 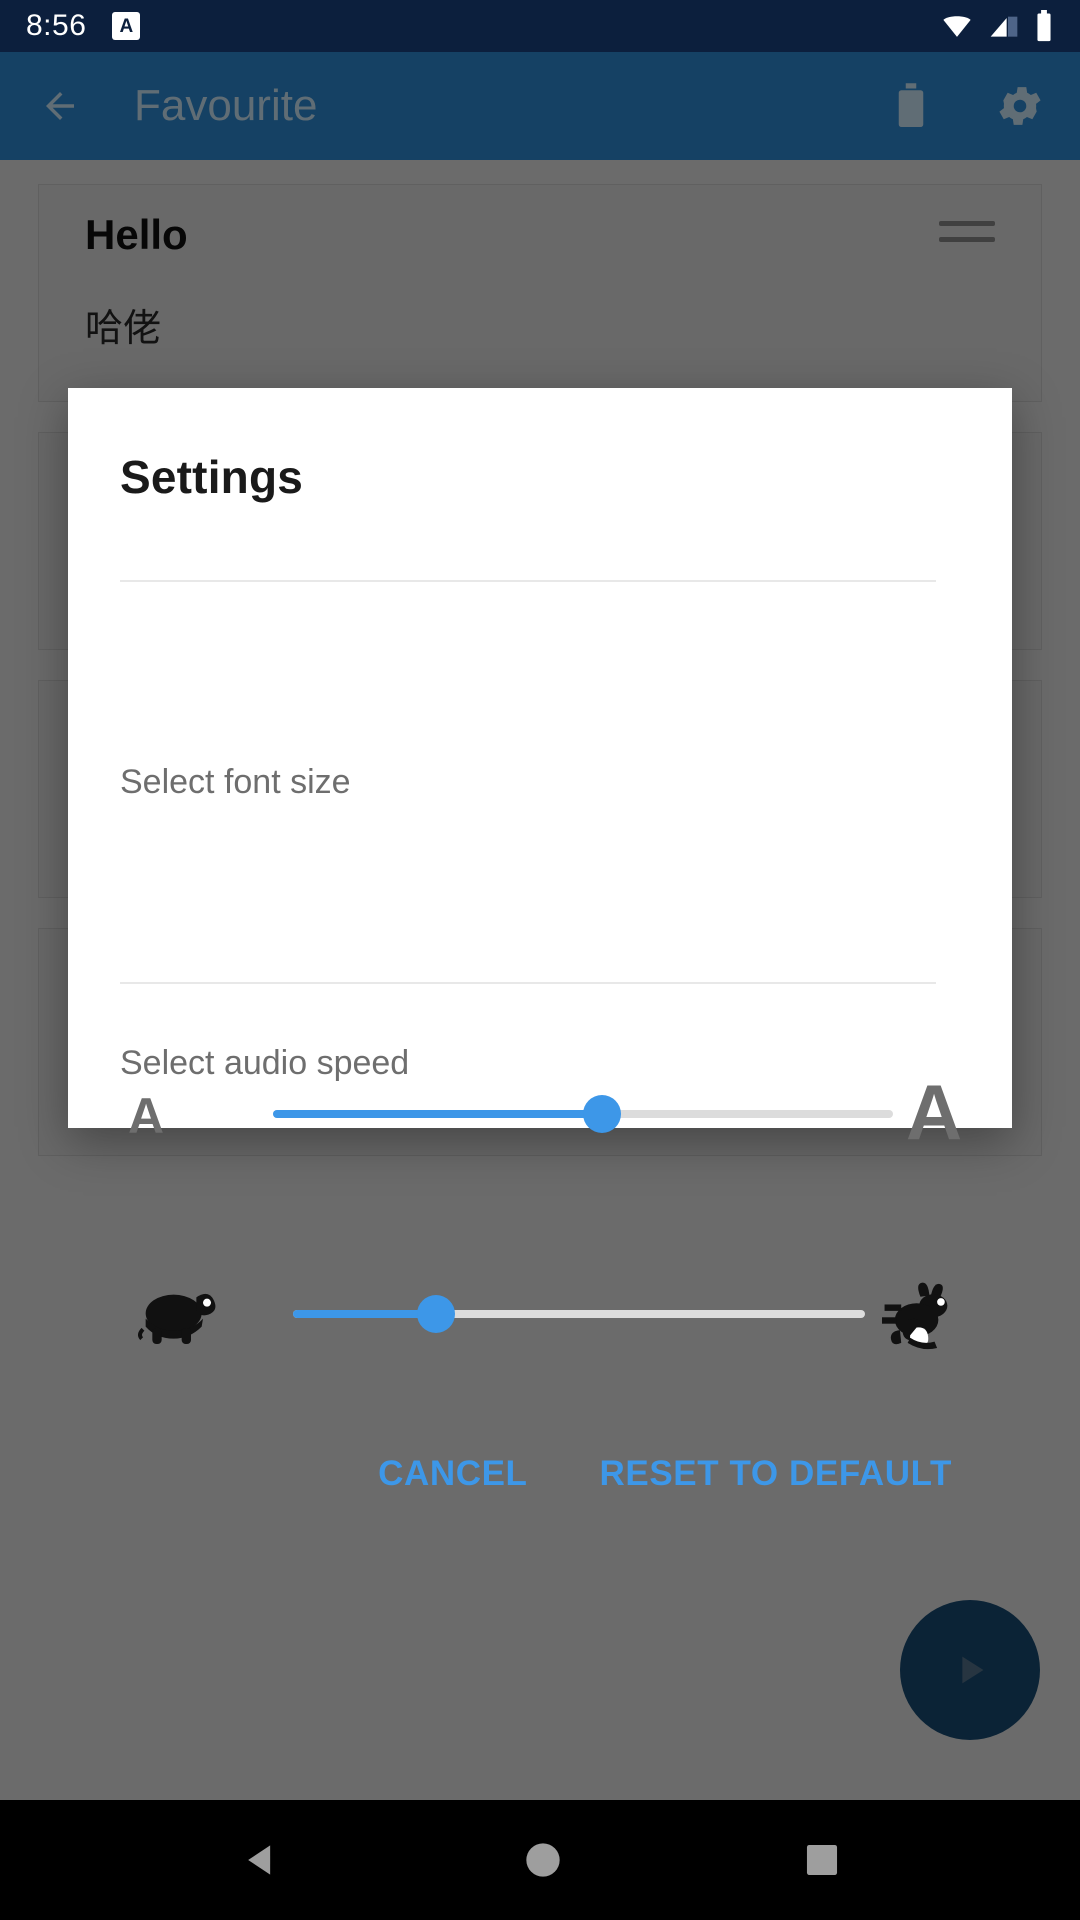 I want to click on audio-speed-slider-row, so click(x=540, y=1314).